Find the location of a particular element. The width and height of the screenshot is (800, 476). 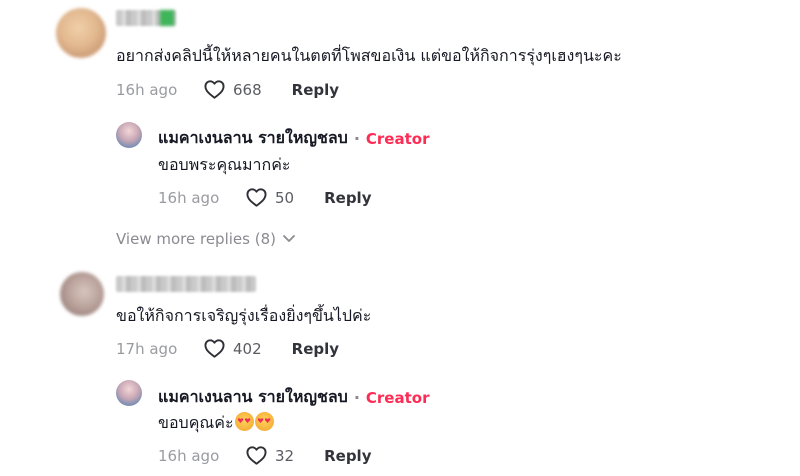

like-button: 668 is located at coordinates (233, 89).